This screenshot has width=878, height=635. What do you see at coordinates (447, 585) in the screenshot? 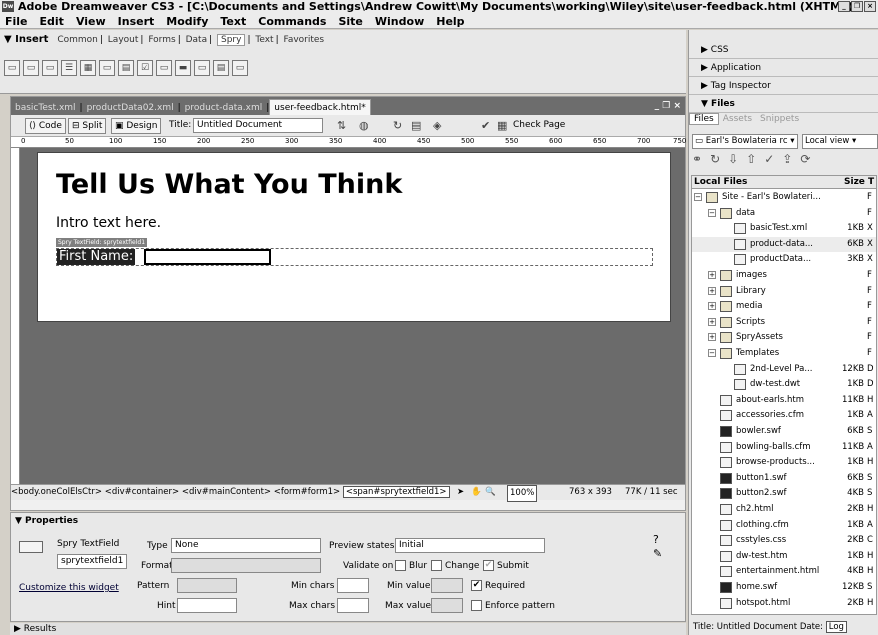
I see `min-value-input` at bounding box center [447, 585].